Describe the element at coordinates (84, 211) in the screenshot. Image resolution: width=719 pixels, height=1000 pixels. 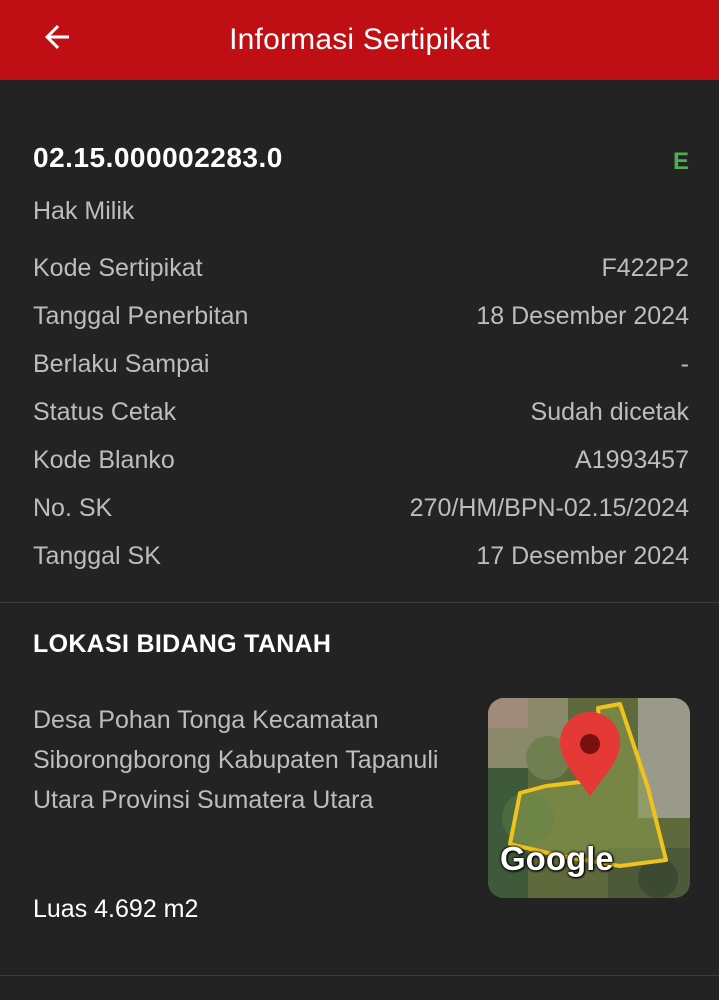
I see `certificate-type: Hak Milik` at that location.